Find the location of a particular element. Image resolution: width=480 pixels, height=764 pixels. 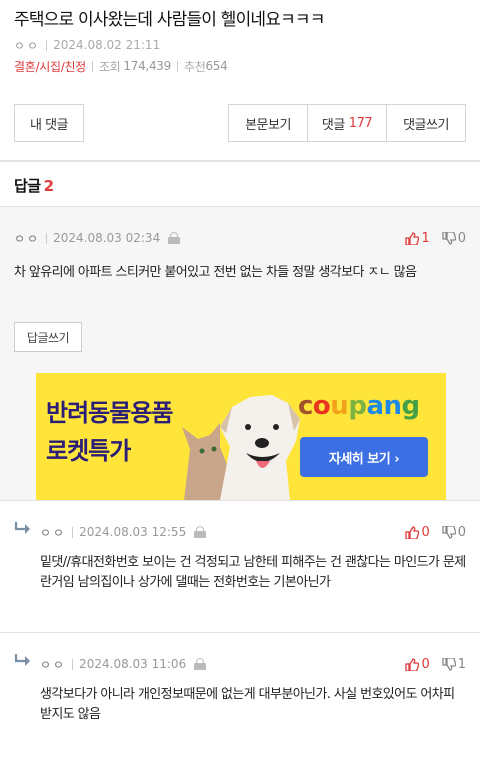

comment-date: 2024.08.03 02:34 is located at coordinates (107, 238).